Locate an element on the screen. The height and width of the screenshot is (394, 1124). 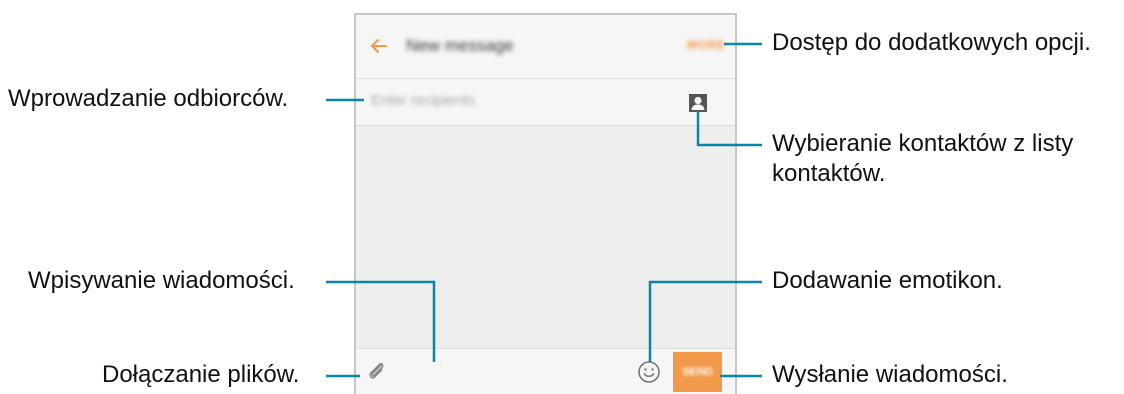
compose-bar: SEND is located at coordinates (545, 371).